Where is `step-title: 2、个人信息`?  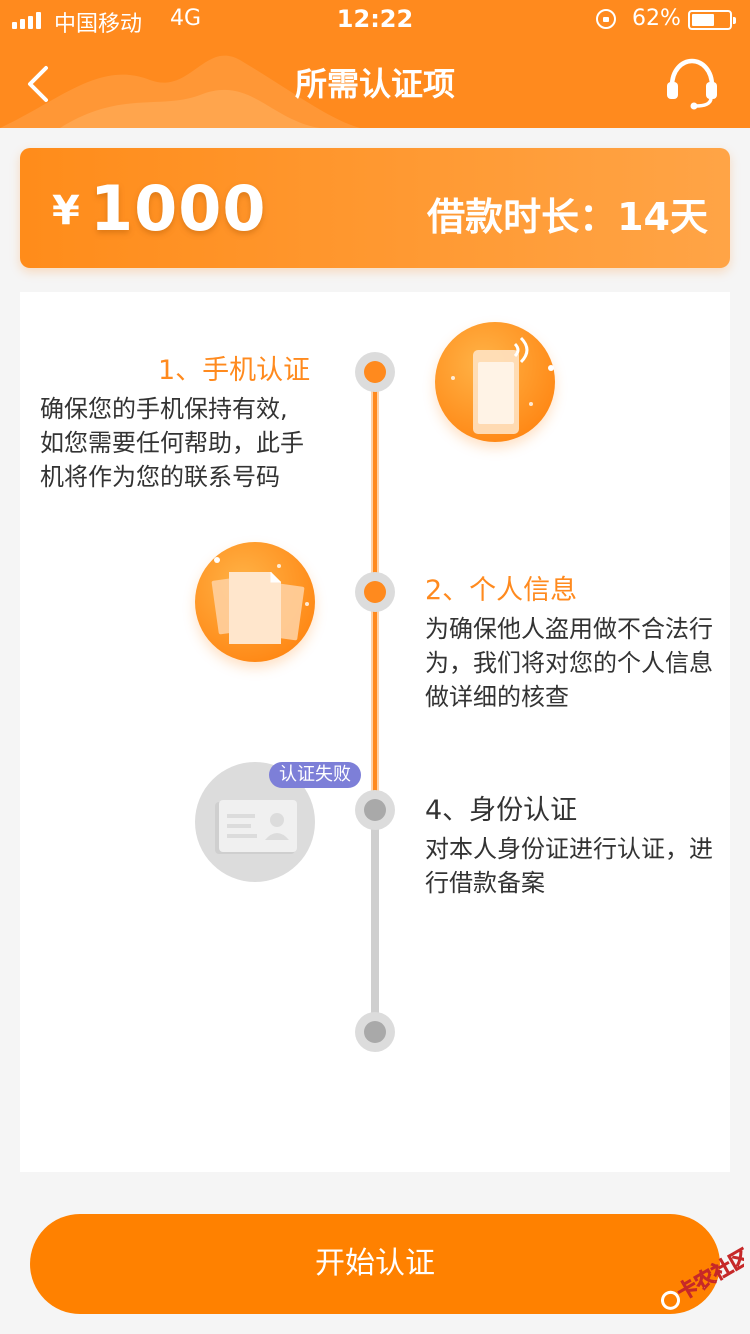
step-title: 2、个人信息 is located at coordinates (501, 590).